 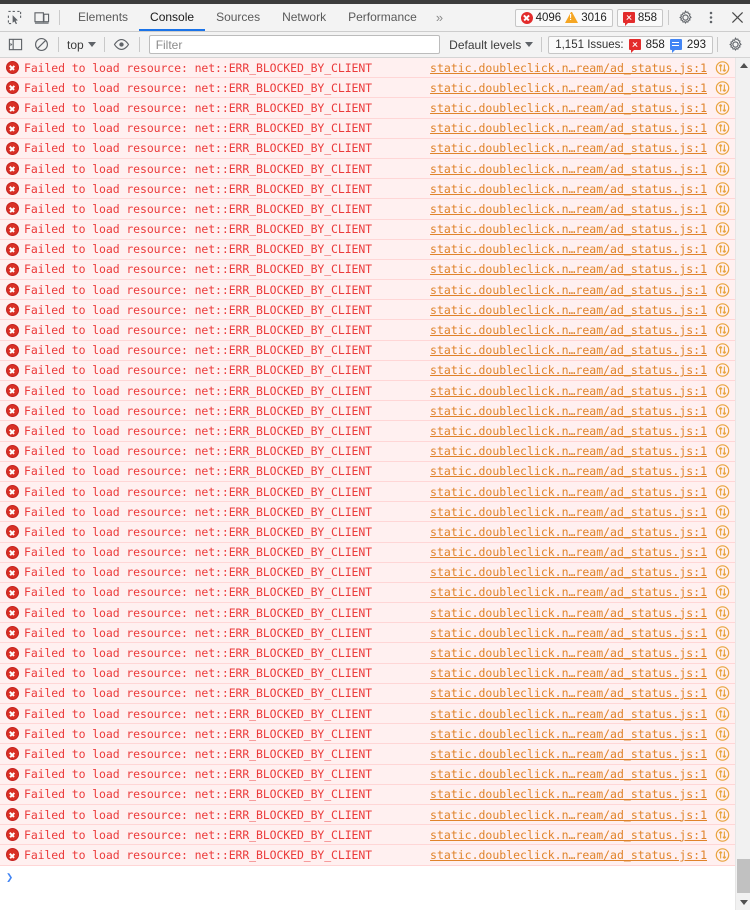 What do you see at coordinates (711, 17) in the screenshot?
I see `vertical-dots-icon` at bounding box center [711, 17].